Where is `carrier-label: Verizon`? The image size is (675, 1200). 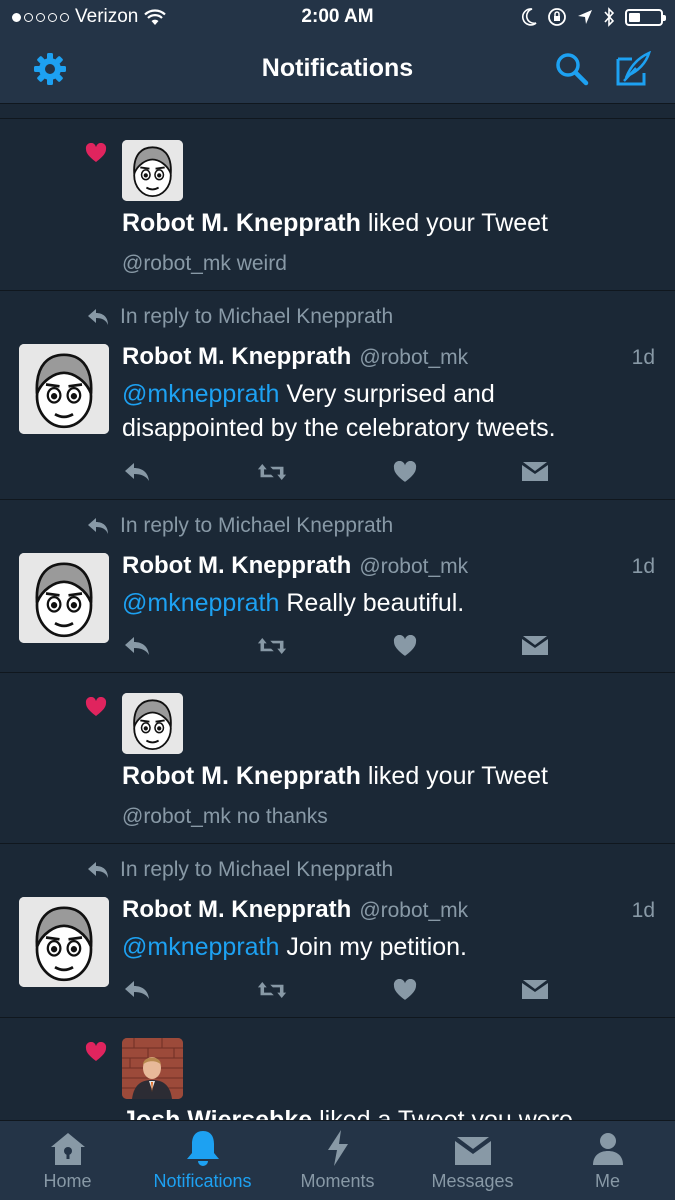 carrier-label: Verizon is located at coordinates (107, 16).